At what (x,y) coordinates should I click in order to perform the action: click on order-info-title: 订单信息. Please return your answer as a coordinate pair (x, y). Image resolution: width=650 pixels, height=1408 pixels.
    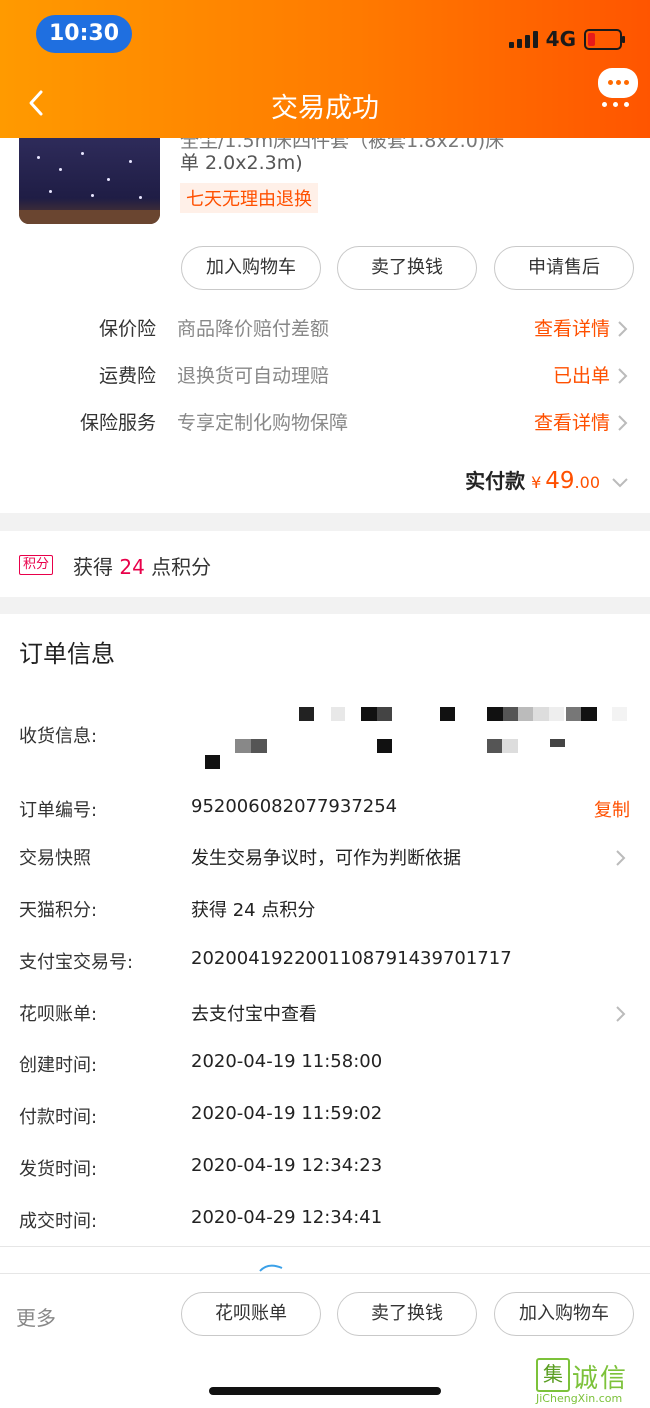
    Looking at the image, I should click on (67, 654).